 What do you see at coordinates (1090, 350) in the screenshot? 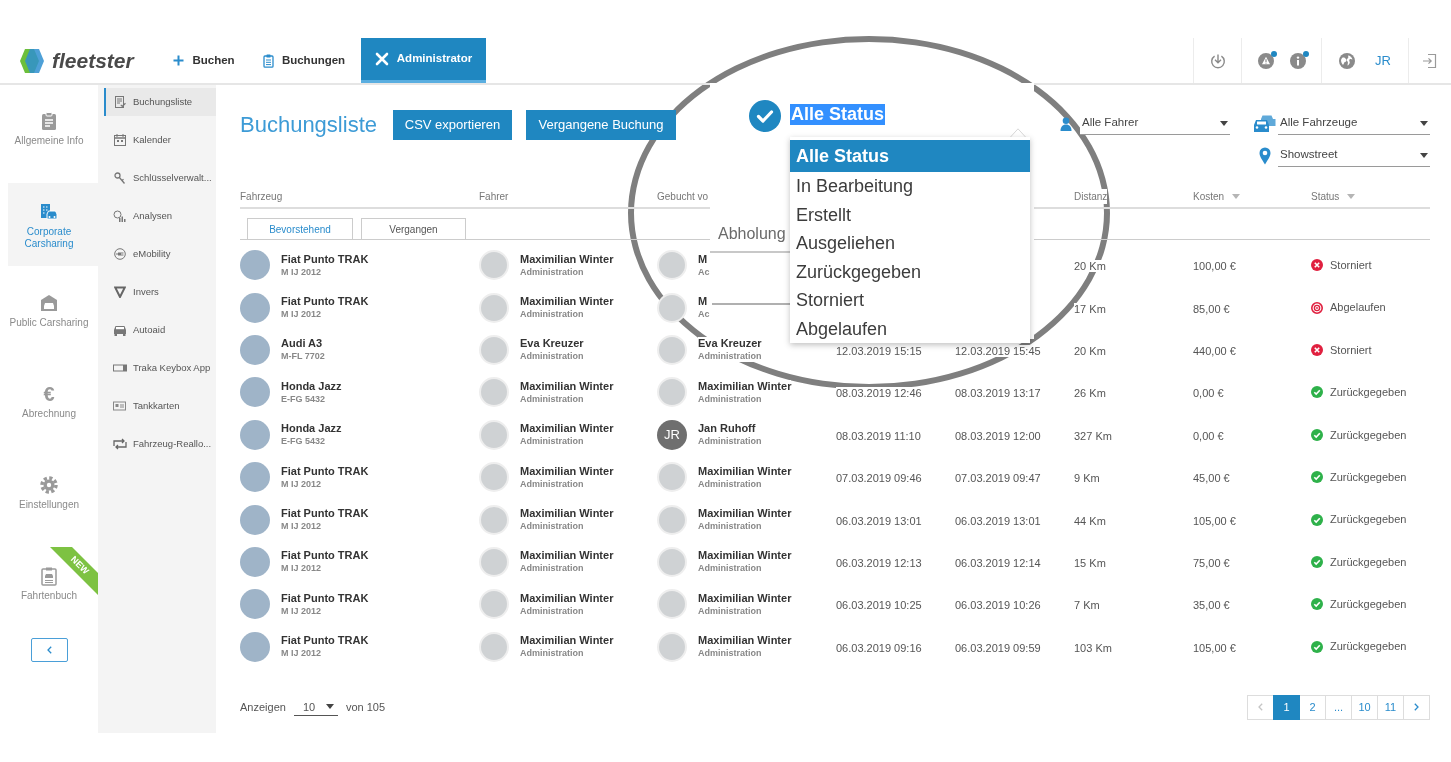
I see `distance: 20 Km` at bounding box center [1090, 350].